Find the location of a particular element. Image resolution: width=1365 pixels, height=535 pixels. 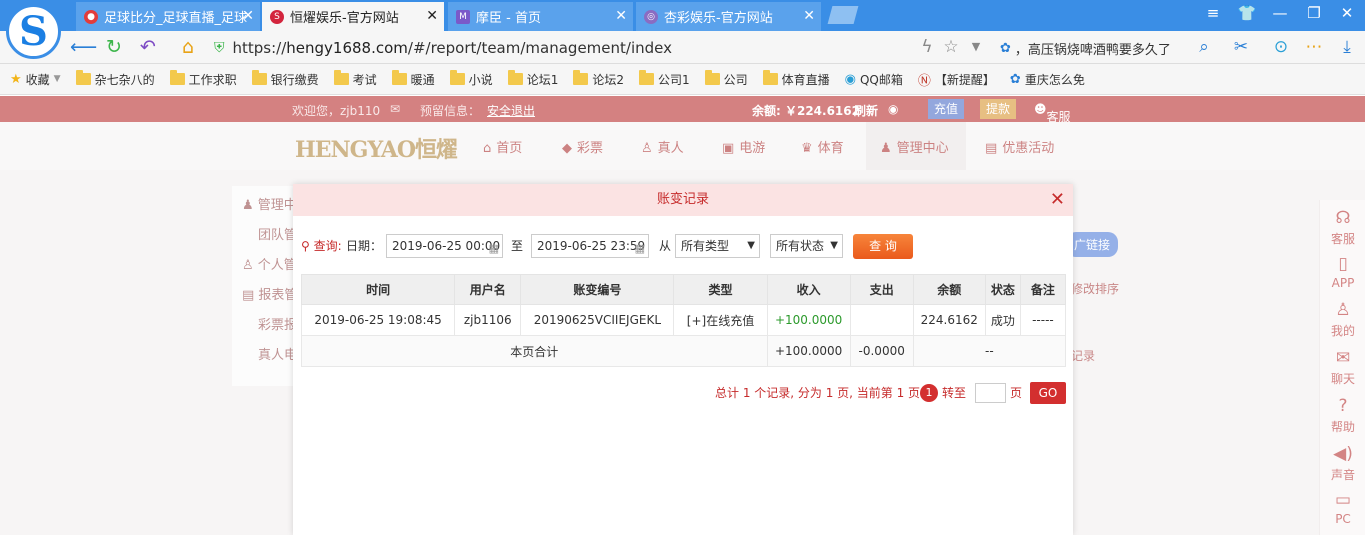

page-number-current: 1 is located at coordinates (929, 393).